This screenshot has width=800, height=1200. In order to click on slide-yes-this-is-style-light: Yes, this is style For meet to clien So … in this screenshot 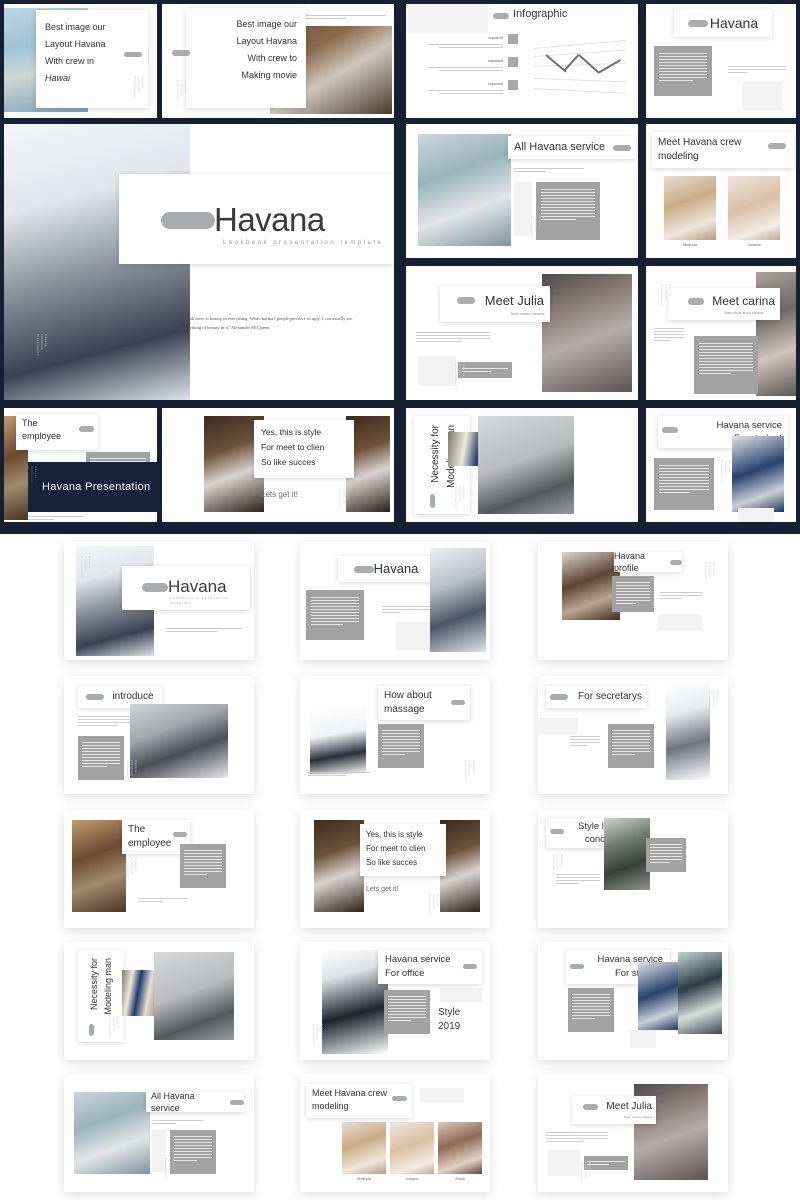, I will do `click(395, 869)`.